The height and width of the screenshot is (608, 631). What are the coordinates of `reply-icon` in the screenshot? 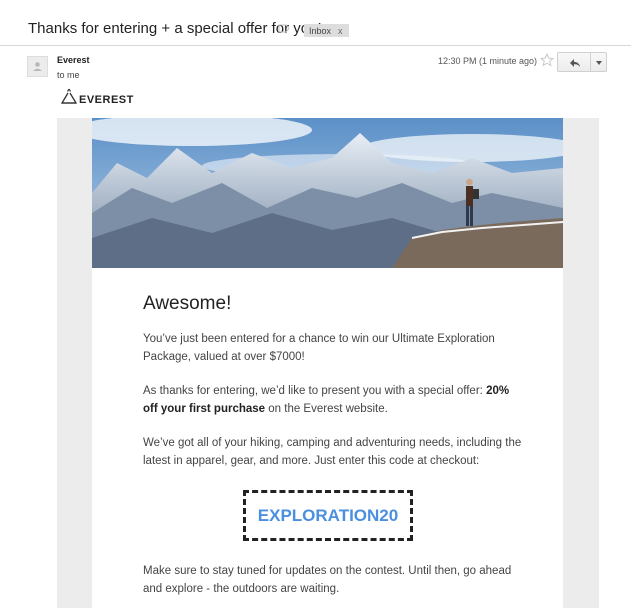 It's located at (575, 63).